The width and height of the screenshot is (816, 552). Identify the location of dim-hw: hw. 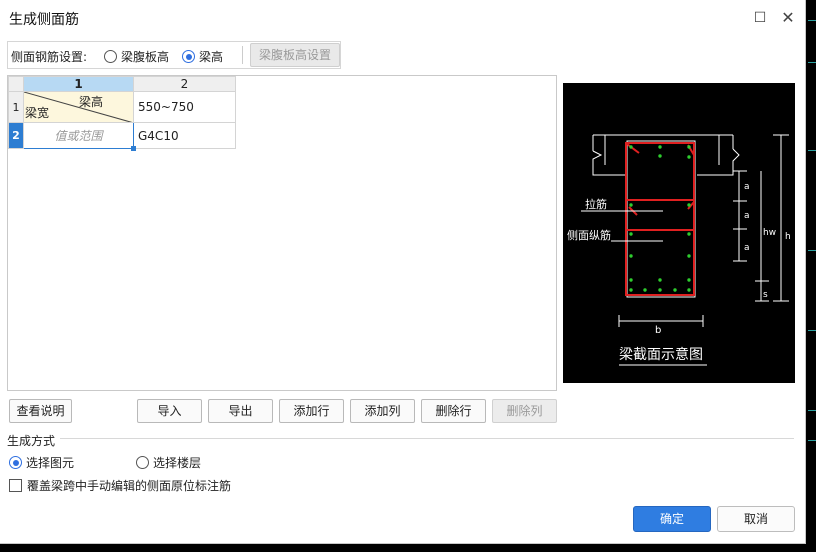
(769, 233).